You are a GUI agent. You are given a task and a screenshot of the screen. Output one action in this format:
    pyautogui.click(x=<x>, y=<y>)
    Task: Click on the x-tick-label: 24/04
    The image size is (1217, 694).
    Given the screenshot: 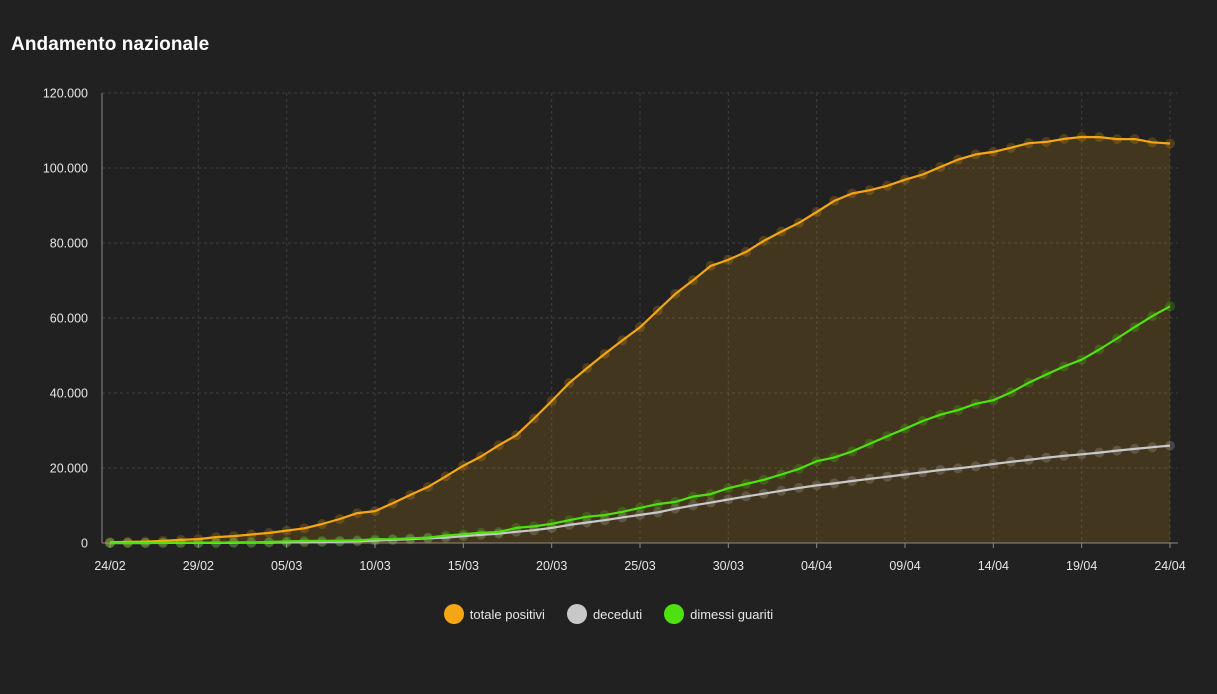 What is the action you would take?
    pyautogui.click(x=1169, y=566)
    